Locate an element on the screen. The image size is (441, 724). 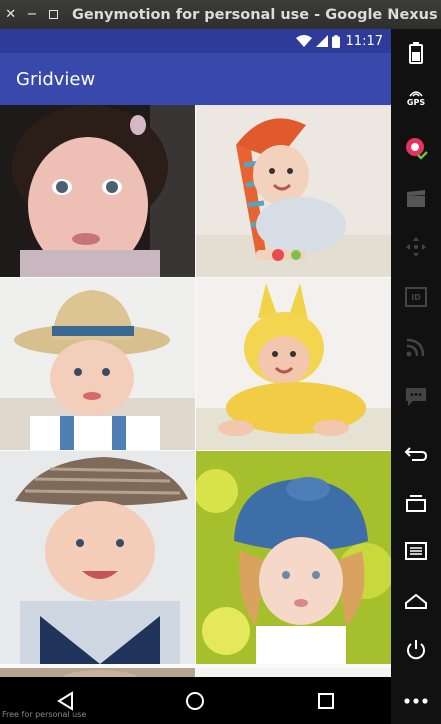
emulator-toolbar: GPS ID is located at coordinates (416, 376).